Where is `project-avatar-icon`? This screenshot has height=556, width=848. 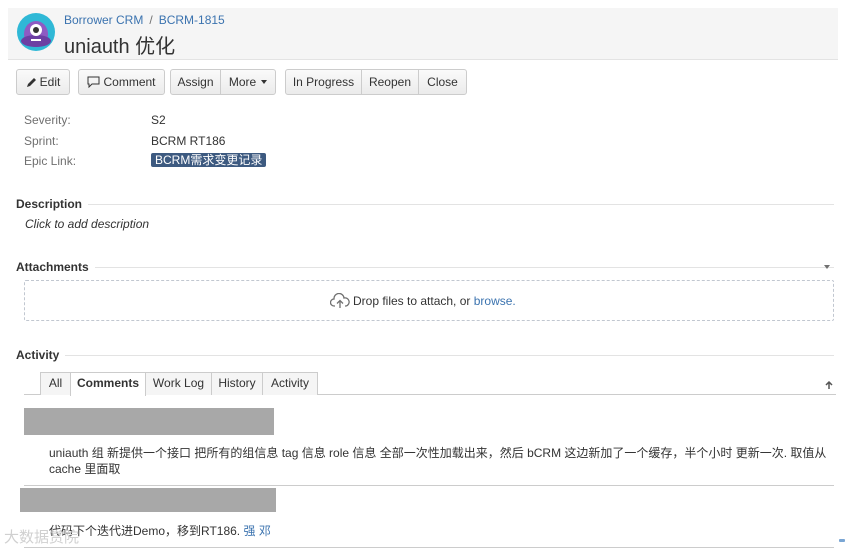 project-avatar-icon is located at coordinates (36, 32).